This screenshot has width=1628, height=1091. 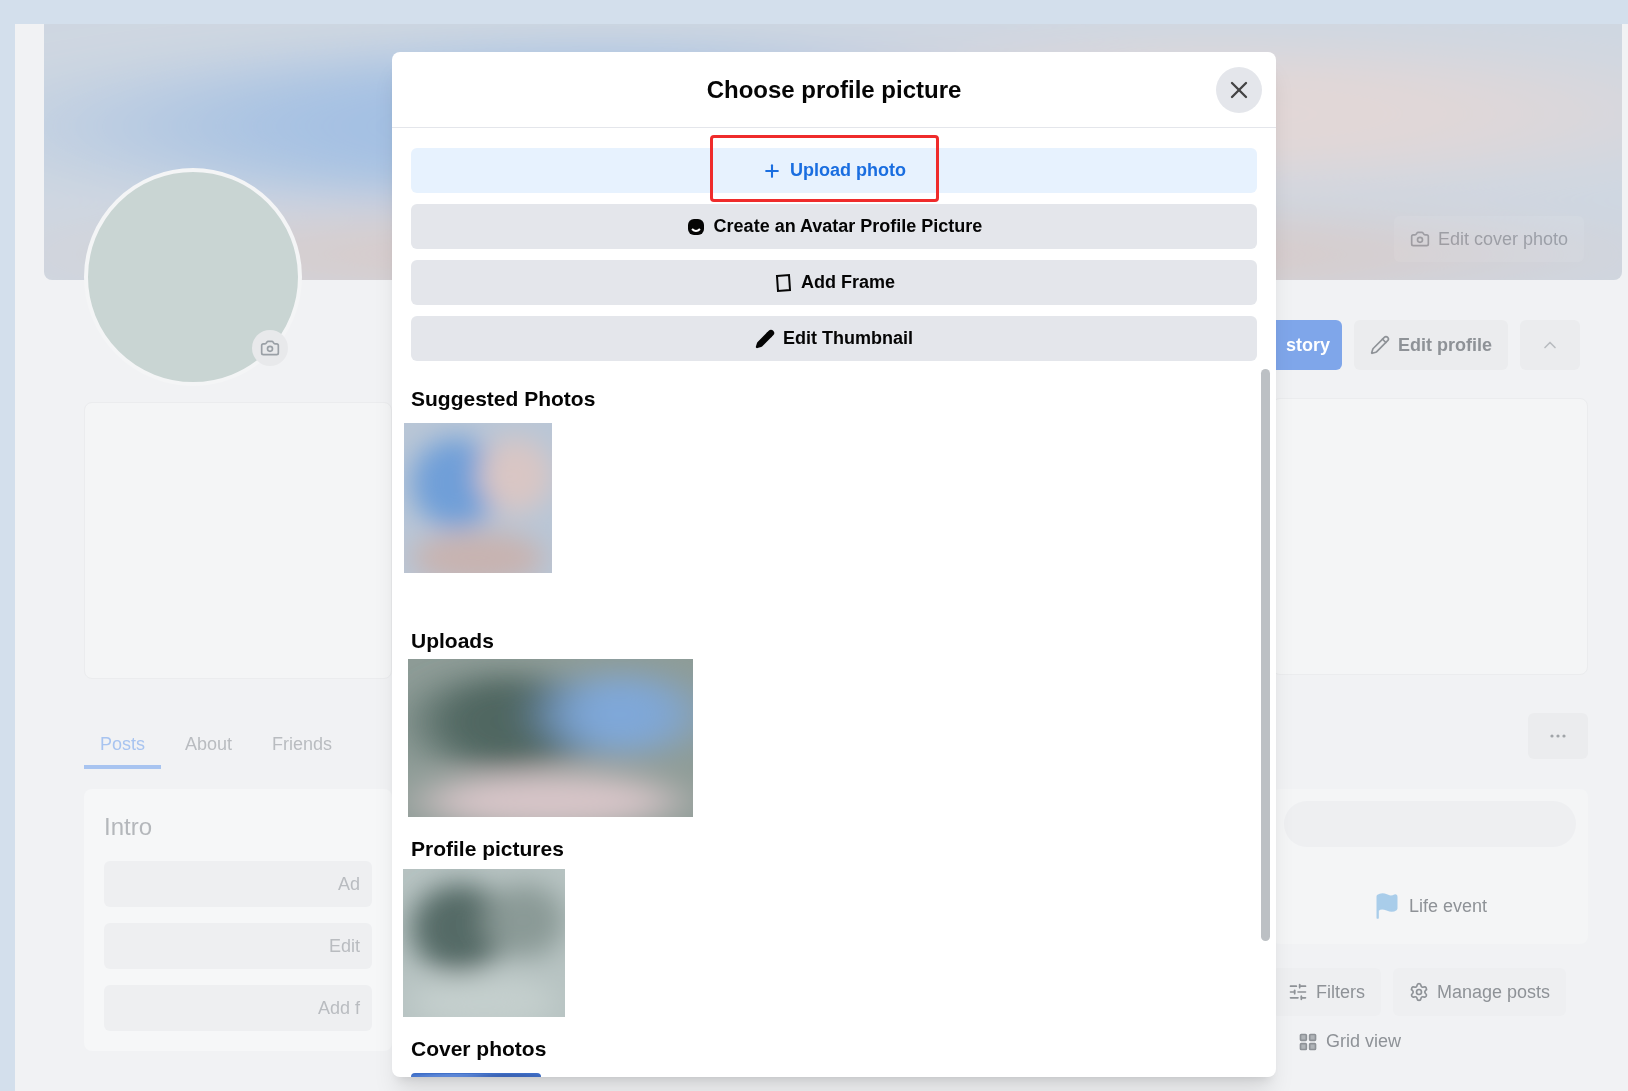 I want to click on profile-tab: Posts, so click(x=123, y=744).